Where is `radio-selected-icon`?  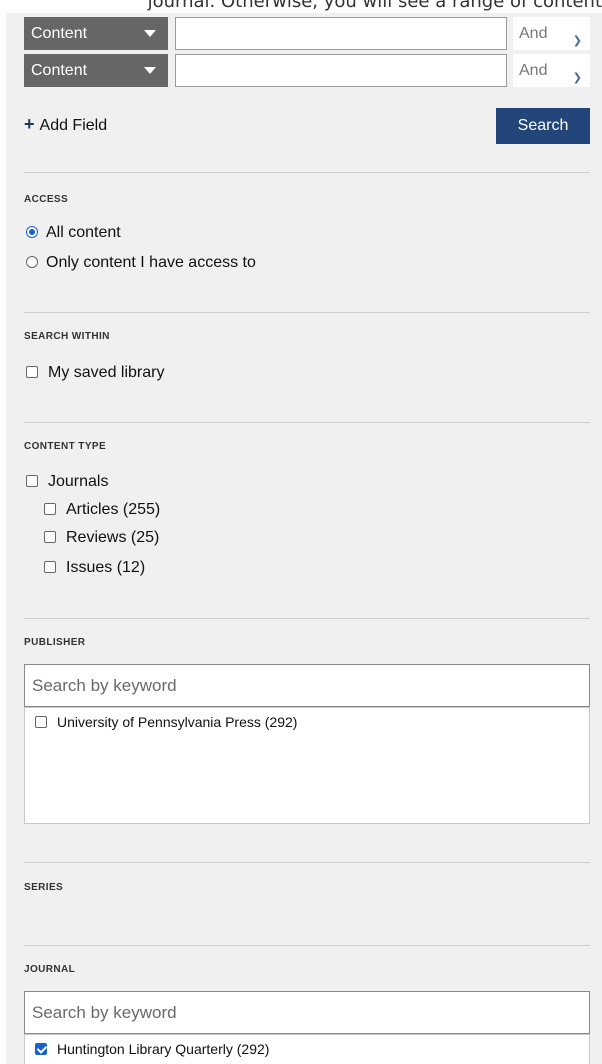 radio-selected-icon is located at coordinates (32, 232).